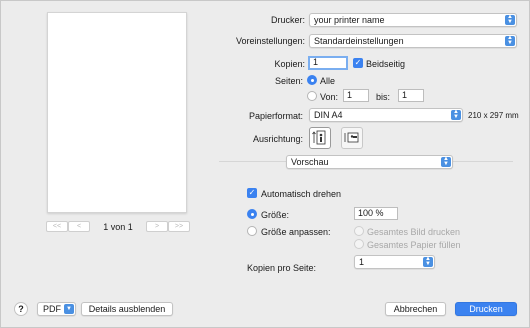 The height and width of the screenshot is (328, 530). What do you see at coordinates (359, 41) in the screenshot?
I see `presets-value: Standardeinstellungen` at bounding box center [359, 41].